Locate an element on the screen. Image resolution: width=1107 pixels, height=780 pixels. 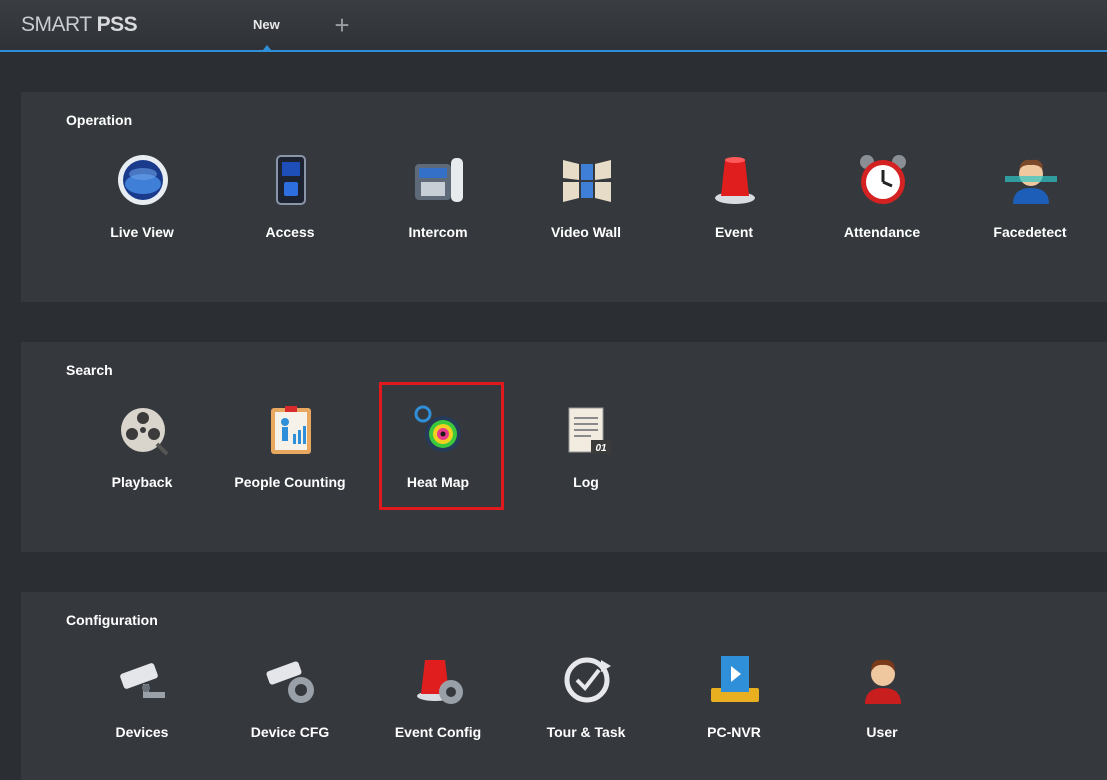
tile-log: 01 Log is located at coordinates (586, 448).